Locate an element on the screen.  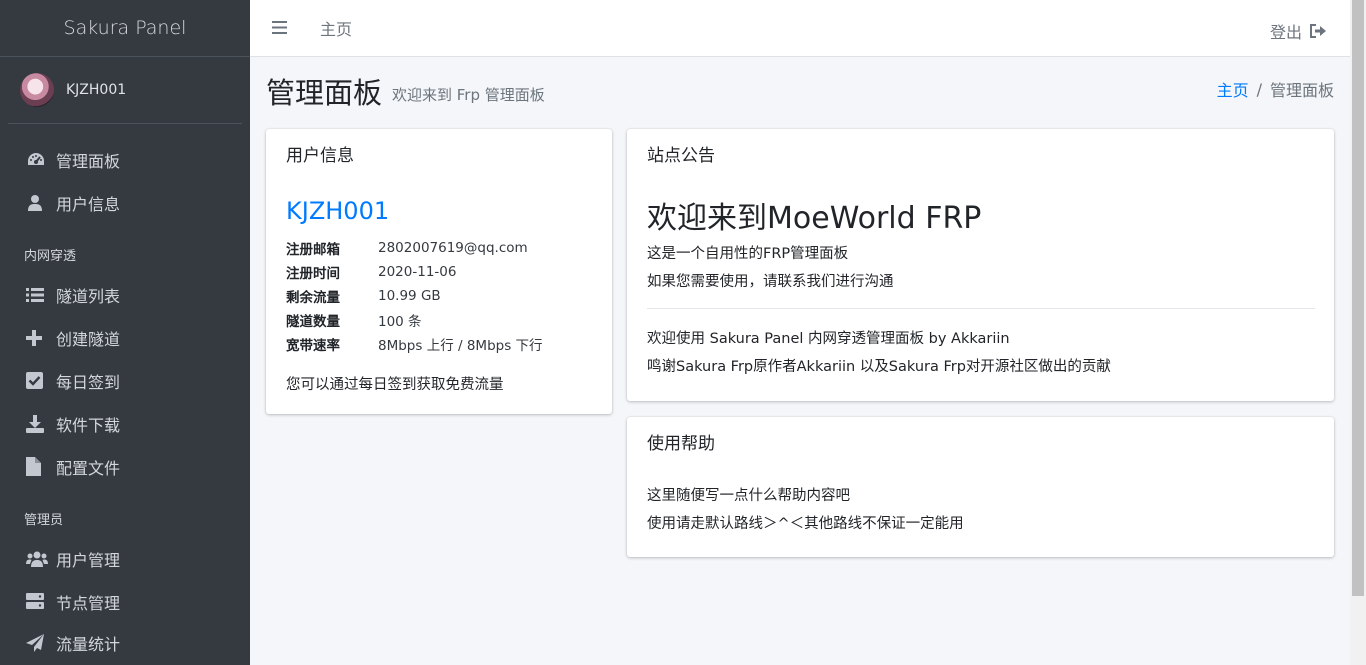
paper-plane-icon is located at coordinates (41, 643).